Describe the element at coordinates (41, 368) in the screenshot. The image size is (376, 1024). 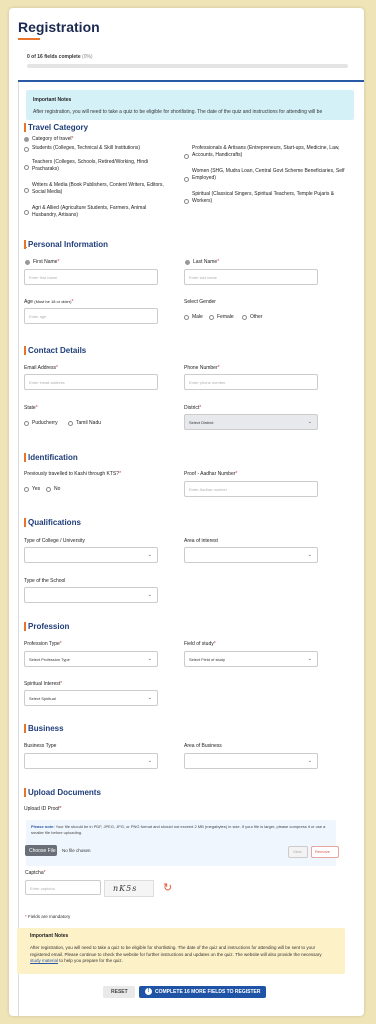
I see `email-label: Email Address*` at that location.